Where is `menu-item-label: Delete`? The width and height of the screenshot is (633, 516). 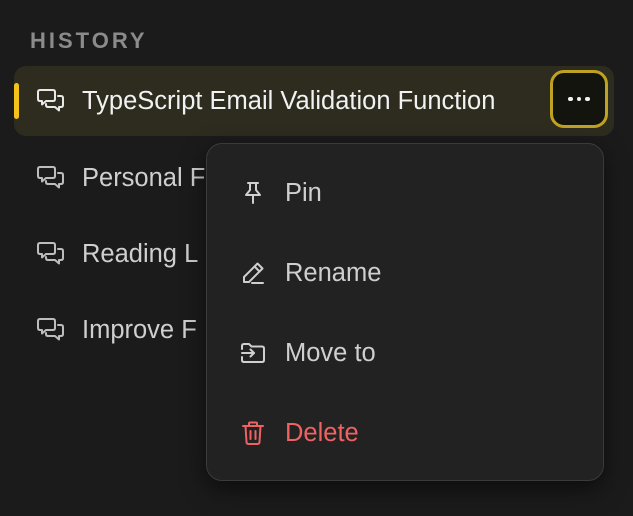 menu-item-label: Delete is located at coordinates (322, 432).